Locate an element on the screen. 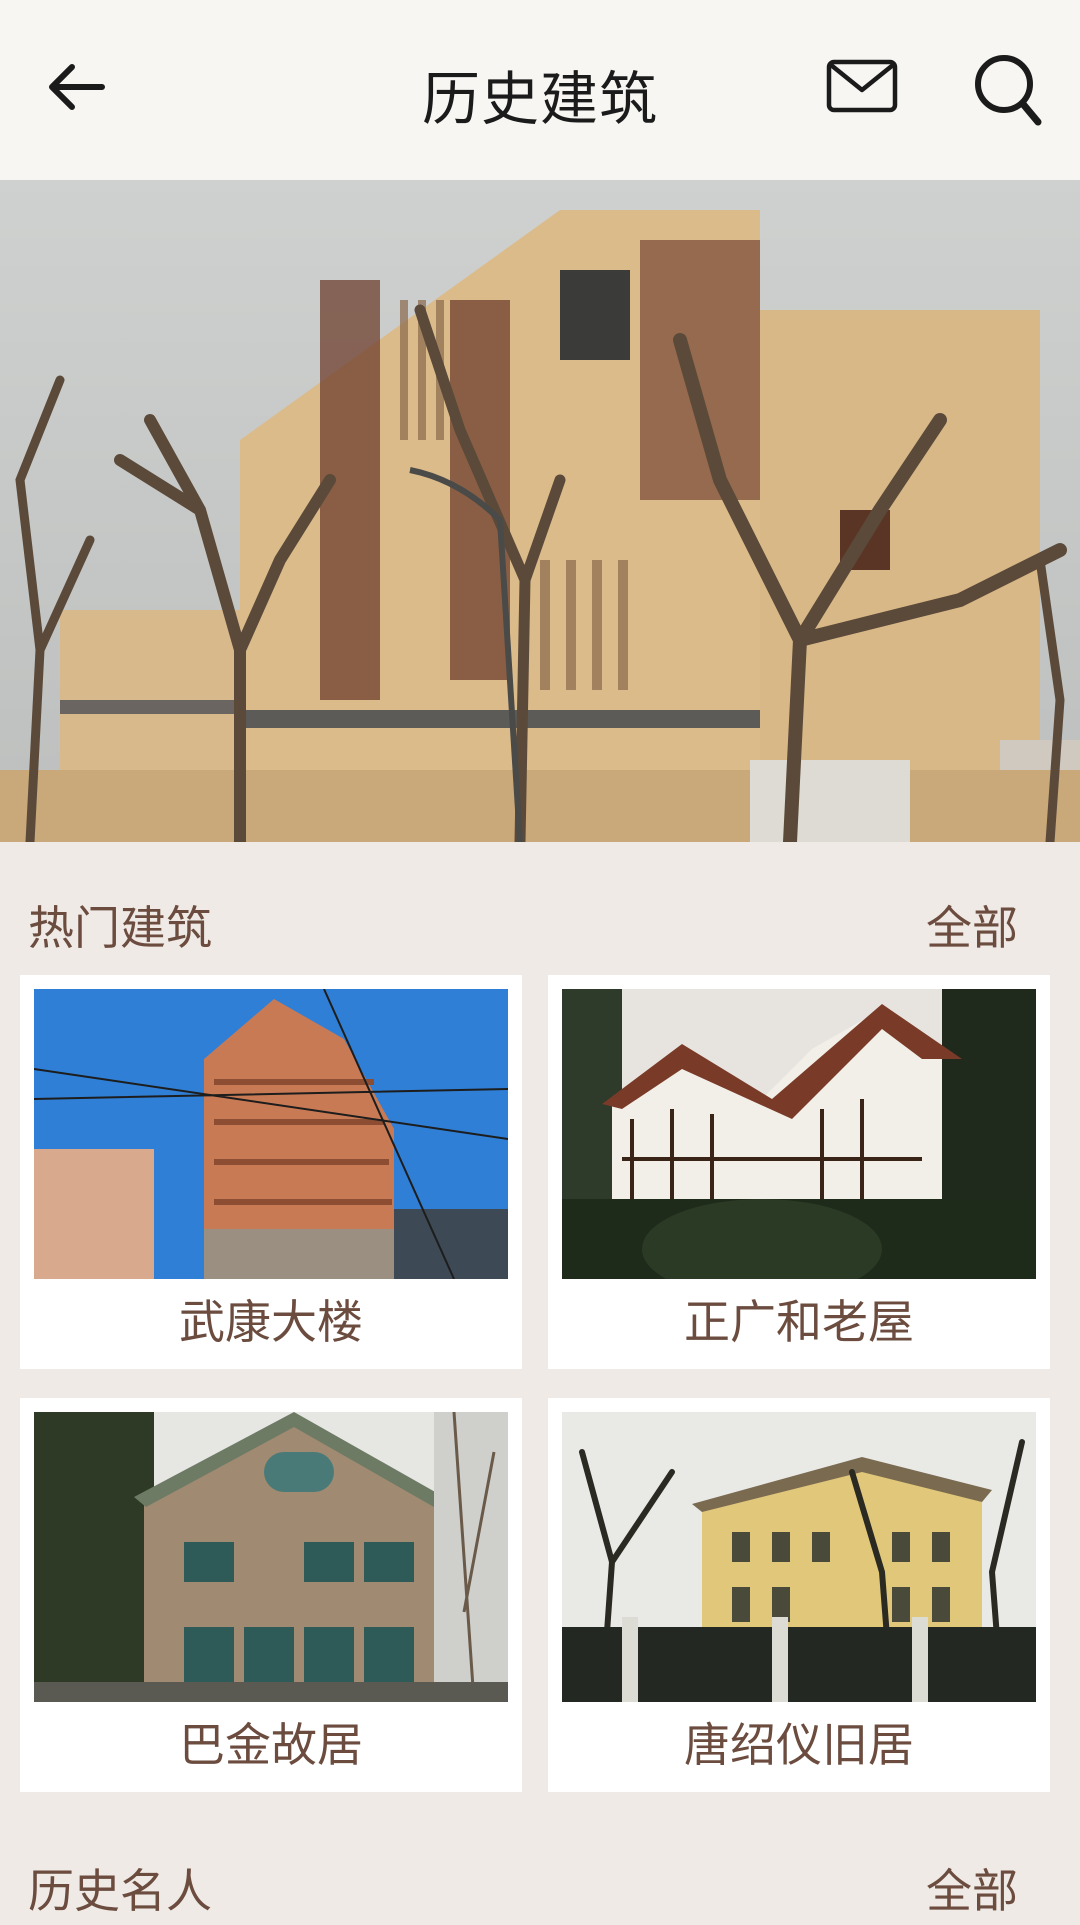 Image resolution: width=1080 pixels, height=1925 pixels. section-title: 历史名人 is located at coordinates (120, 1891).